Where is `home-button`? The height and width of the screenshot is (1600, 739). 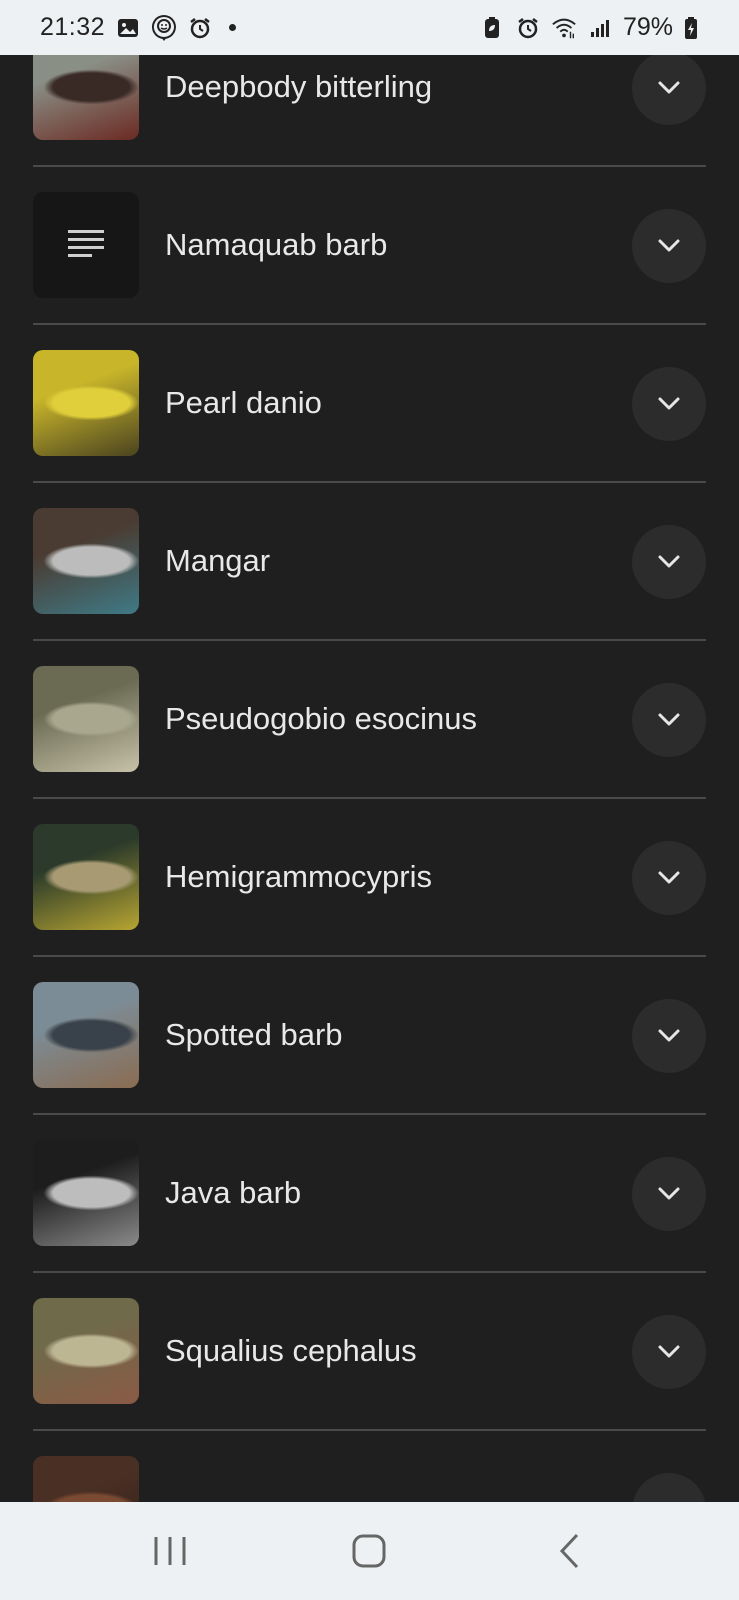 home-button is located at coordinates (369, 1551).